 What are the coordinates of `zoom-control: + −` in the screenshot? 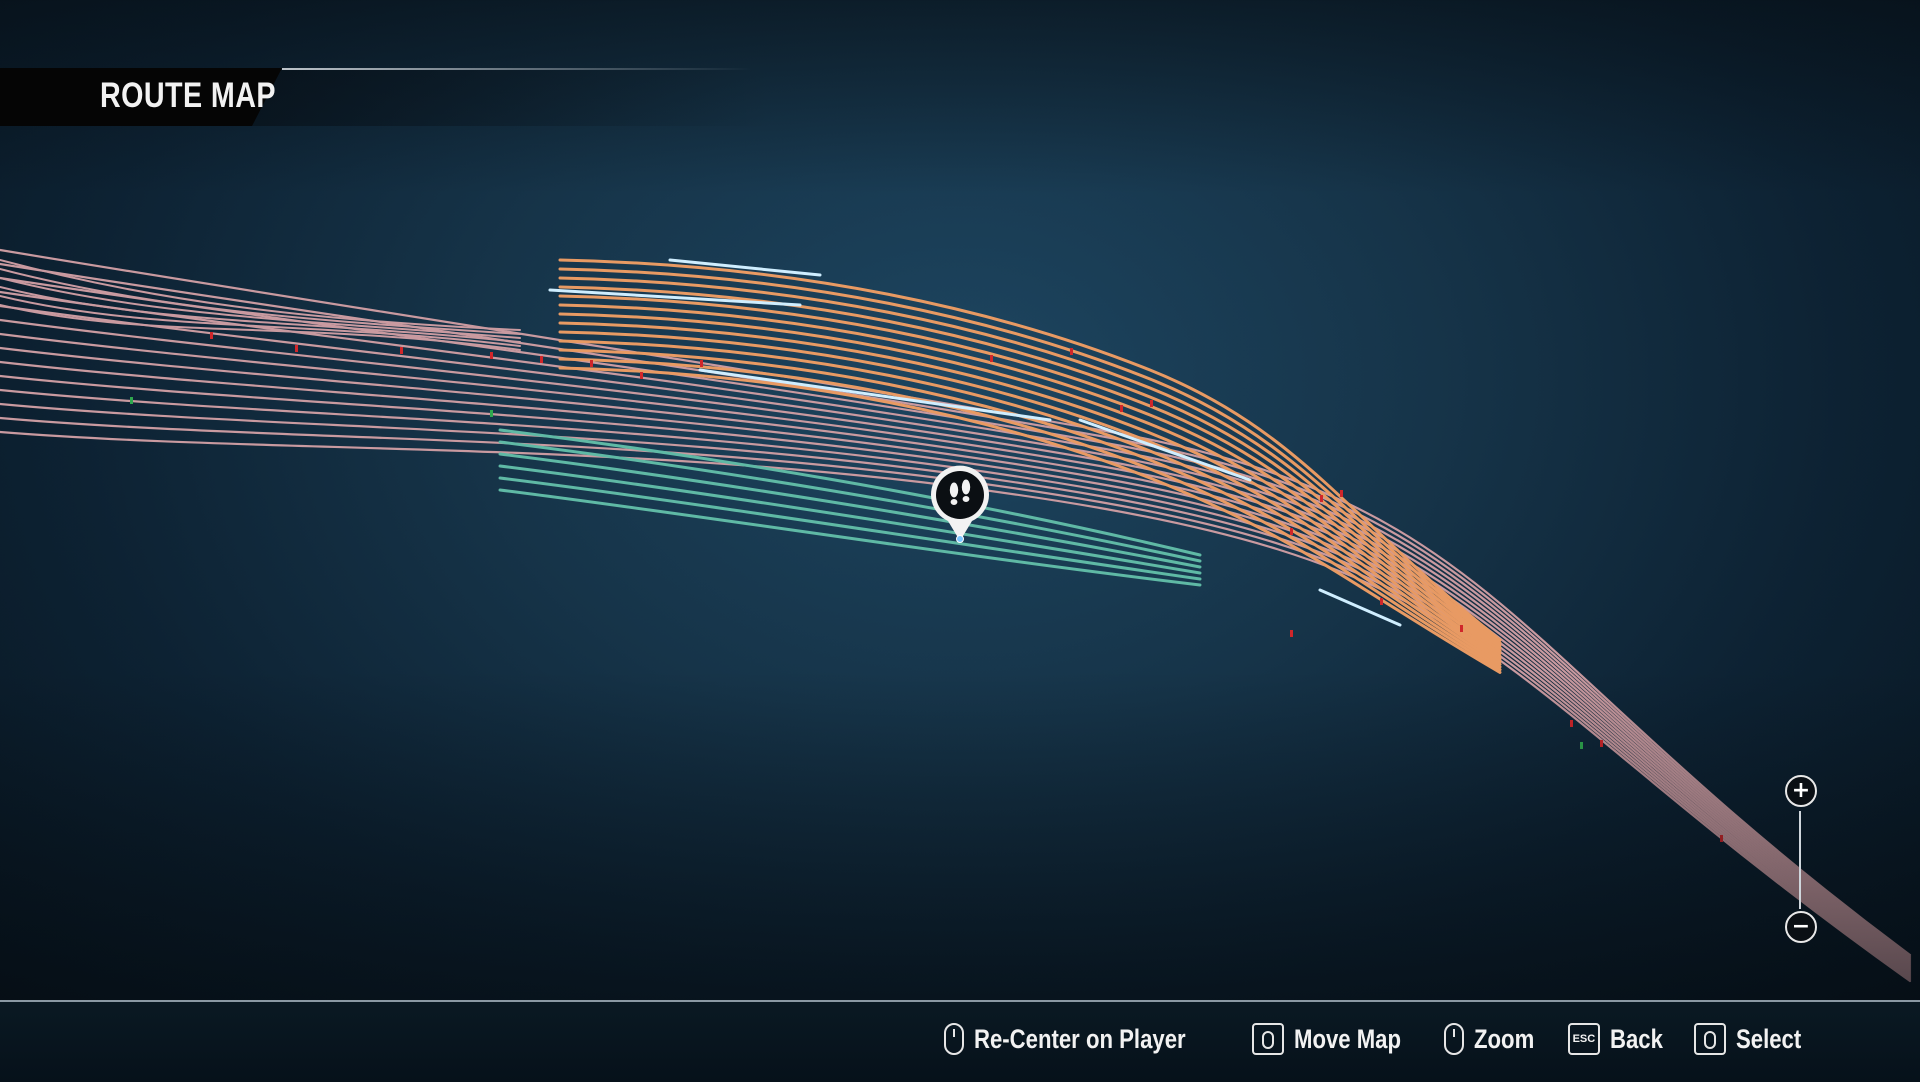 It's located at (1800, 860).